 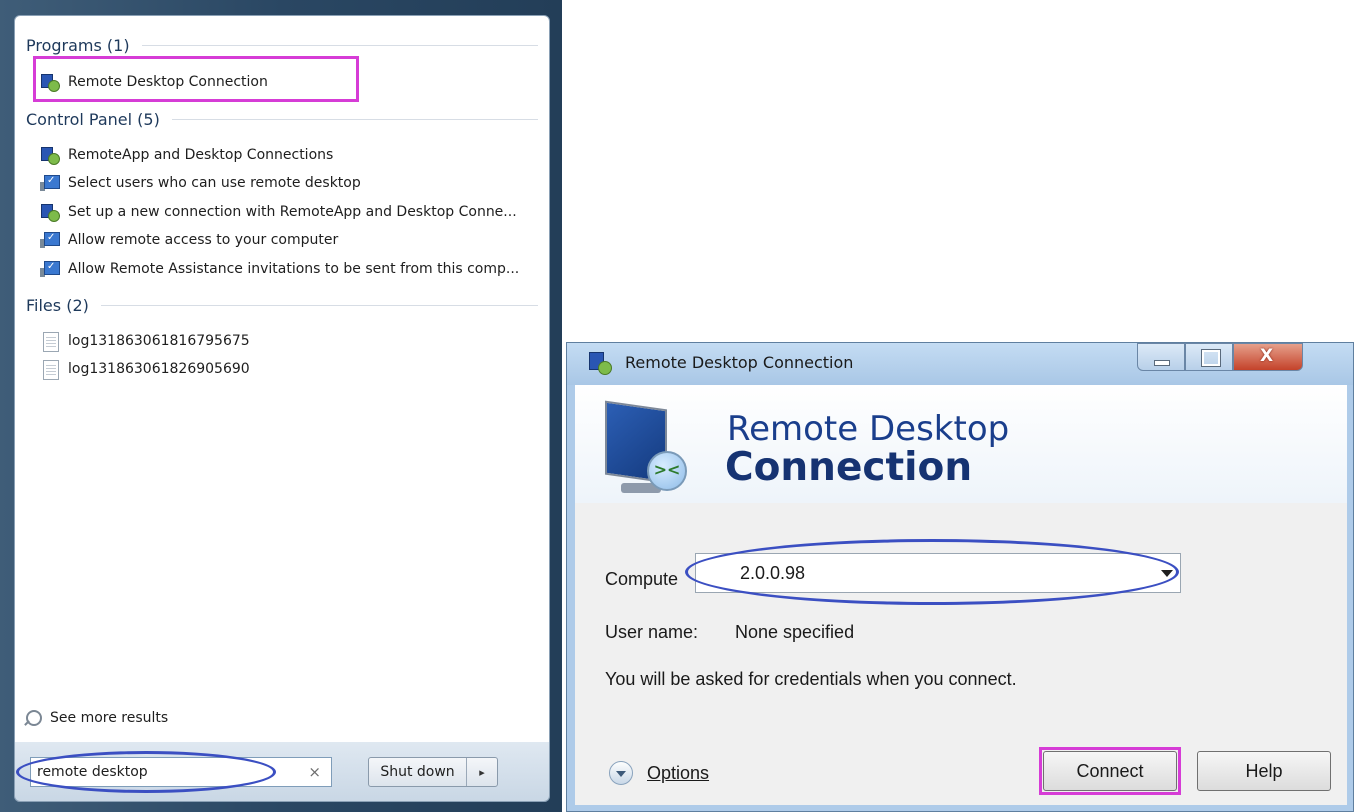 What do you see at coordinates (849, 467) in the screenshot?
I see `banner-title-line2: Connection` at bounding box center [849, 467].